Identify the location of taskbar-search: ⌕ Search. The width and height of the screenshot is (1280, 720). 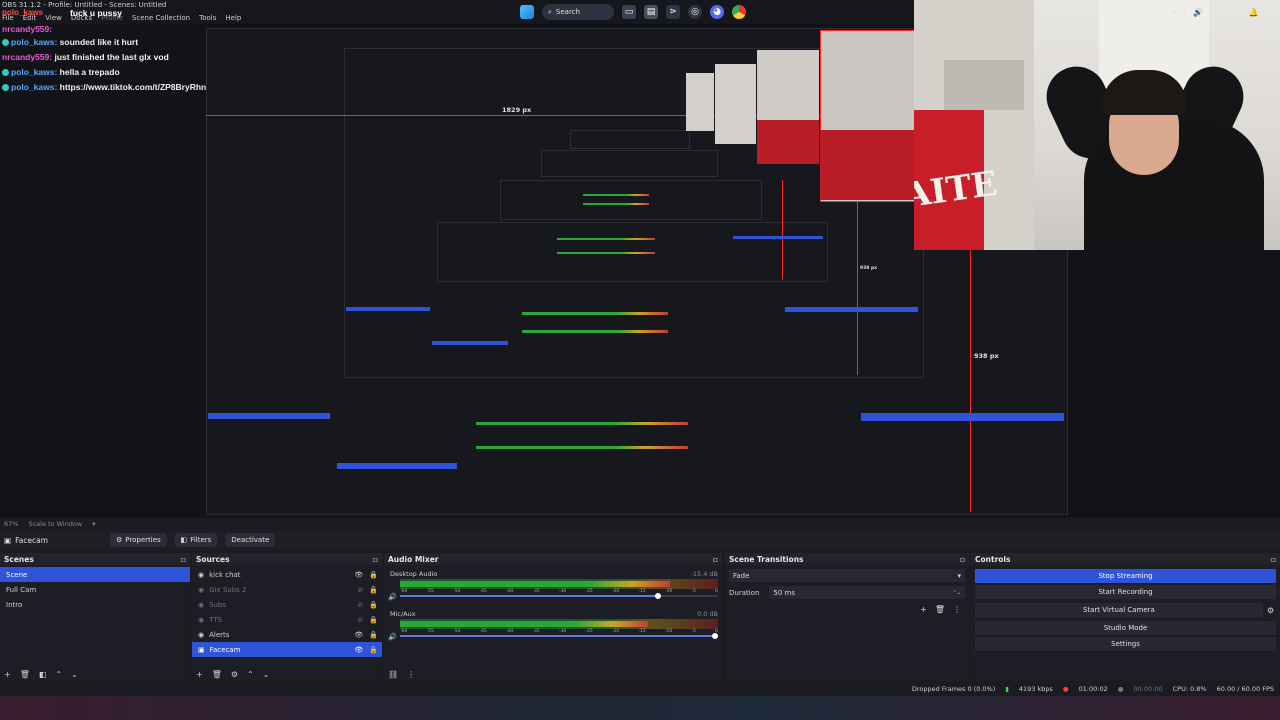
(578, 12).